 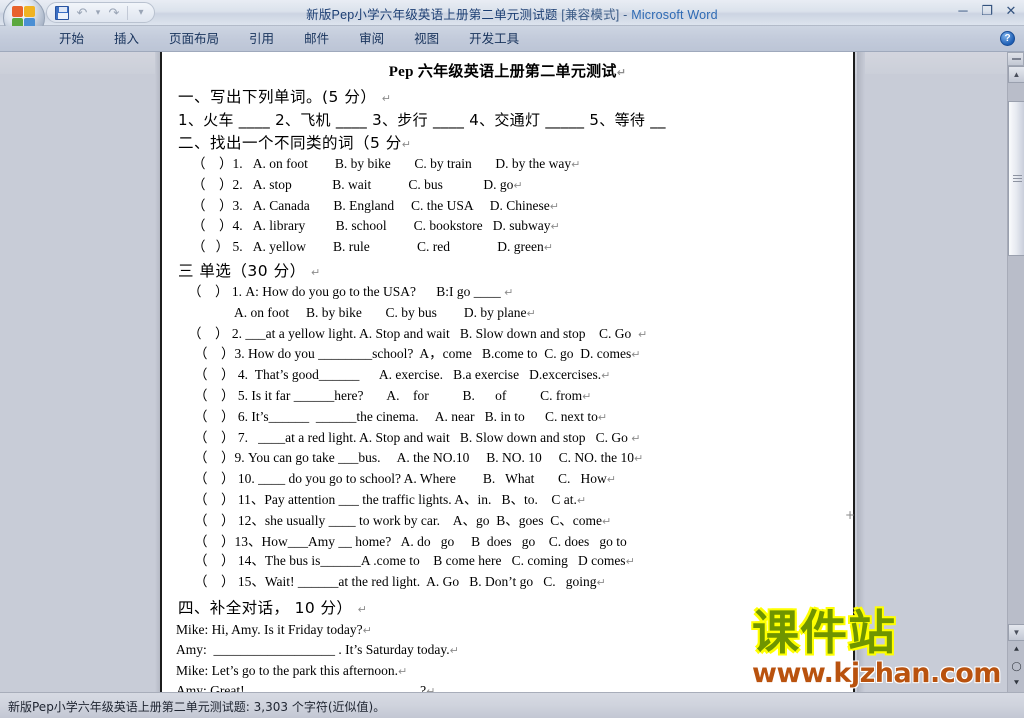 I want to click on mc-option-text: （ ） 5. A. yellow B. rule C. red D. green, so click(x=368, y=247).